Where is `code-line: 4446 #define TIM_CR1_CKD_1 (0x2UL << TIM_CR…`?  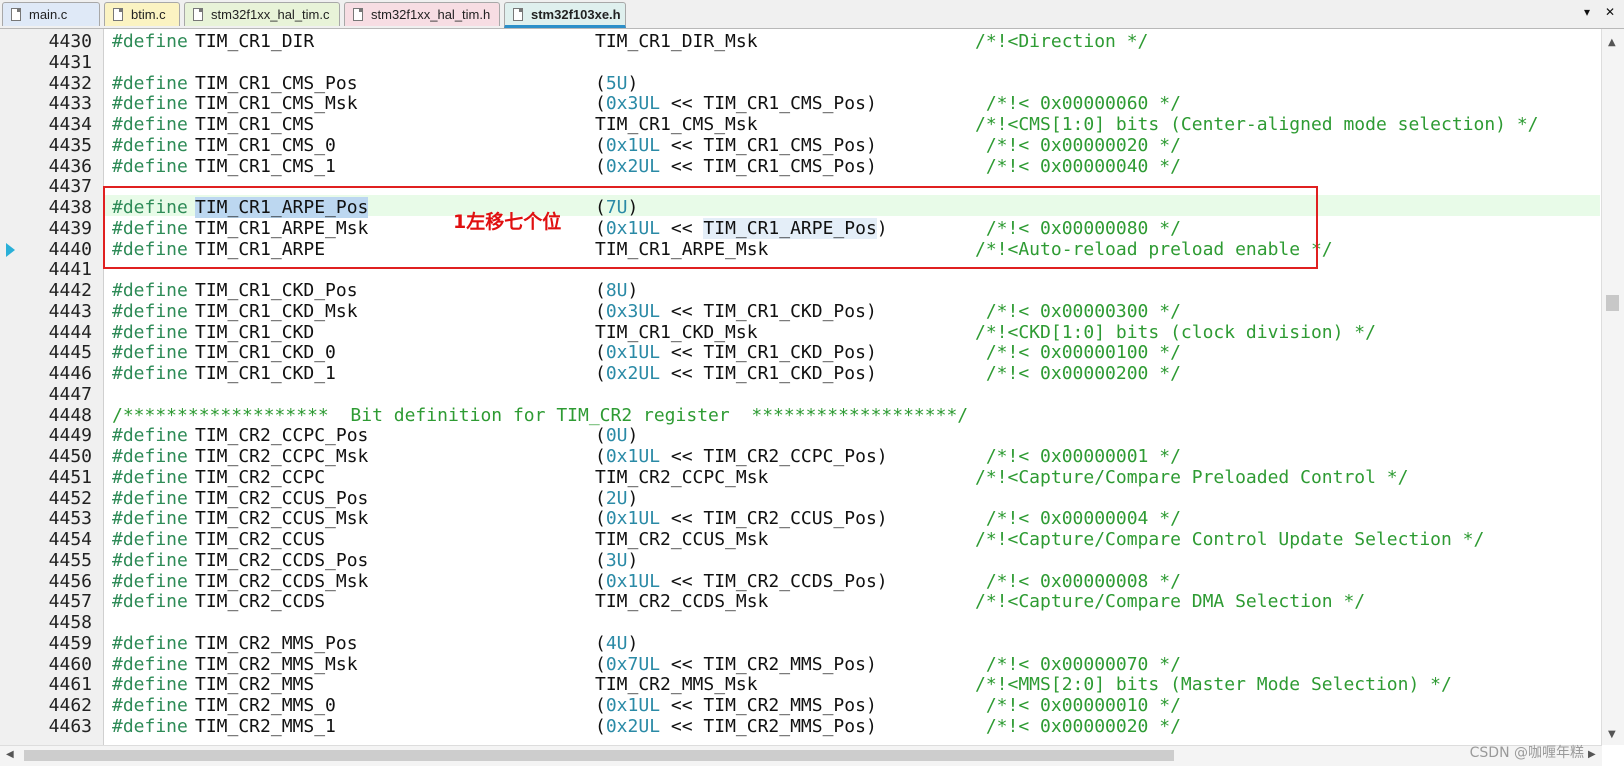 code-line: 4446 #define TIM_CR1_CKD_1 (0x2UL << TIM_CR… is located at coordinates (800, 373).